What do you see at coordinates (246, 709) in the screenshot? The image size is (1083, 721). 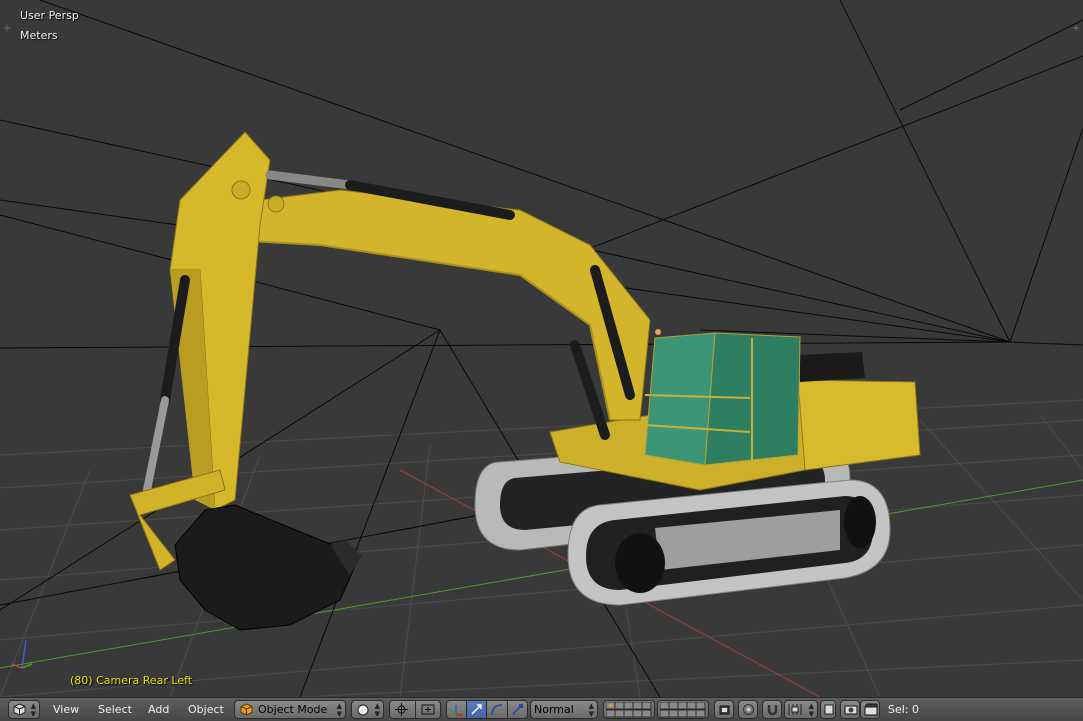 I see `orange-cube-icon` at bounding box center [246, 709].